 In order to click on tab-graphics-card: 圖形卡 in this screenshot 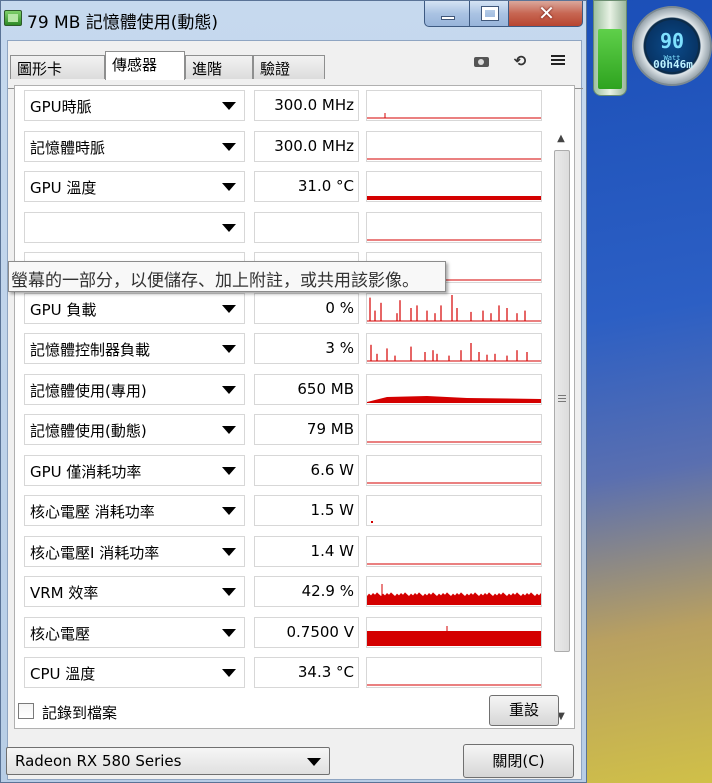, I will do `click(57, 67)`.